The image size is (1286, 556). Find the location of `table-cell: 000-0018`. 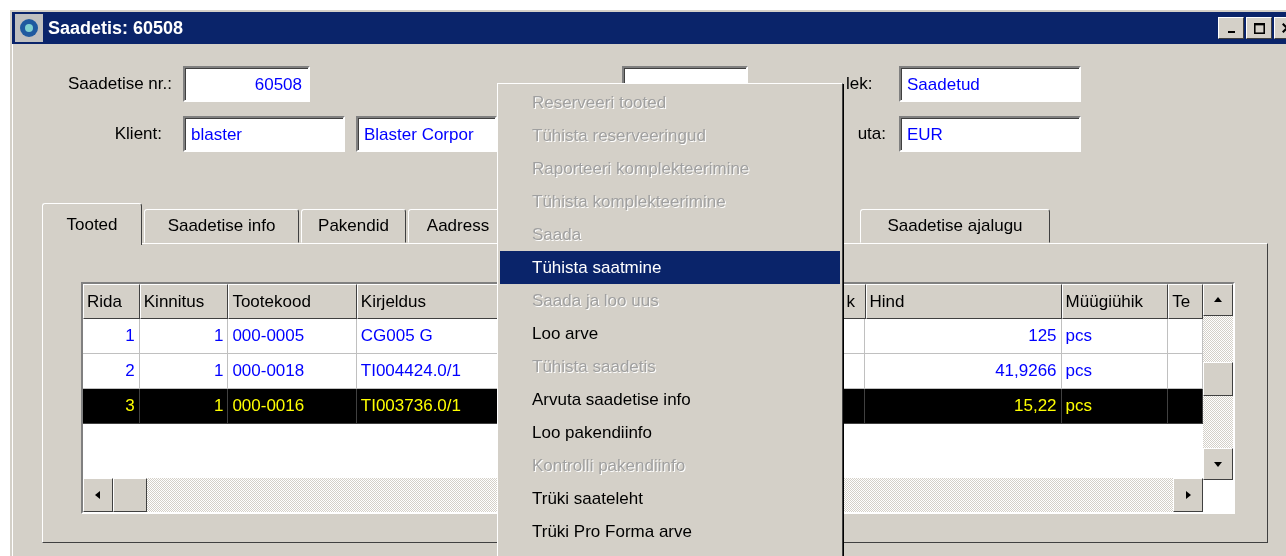

table-cell: 000-0018 is located at coordinates (268, 370).